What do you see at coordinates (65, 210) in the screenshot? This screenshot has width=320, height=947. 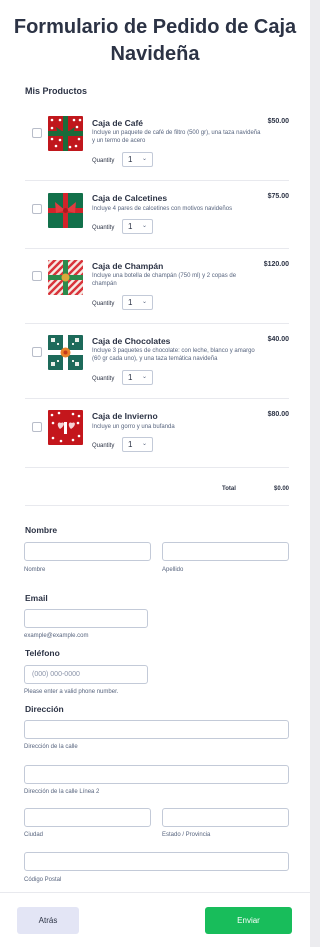 I see `gift-box-green-icon` at bounding box center [65, 210].